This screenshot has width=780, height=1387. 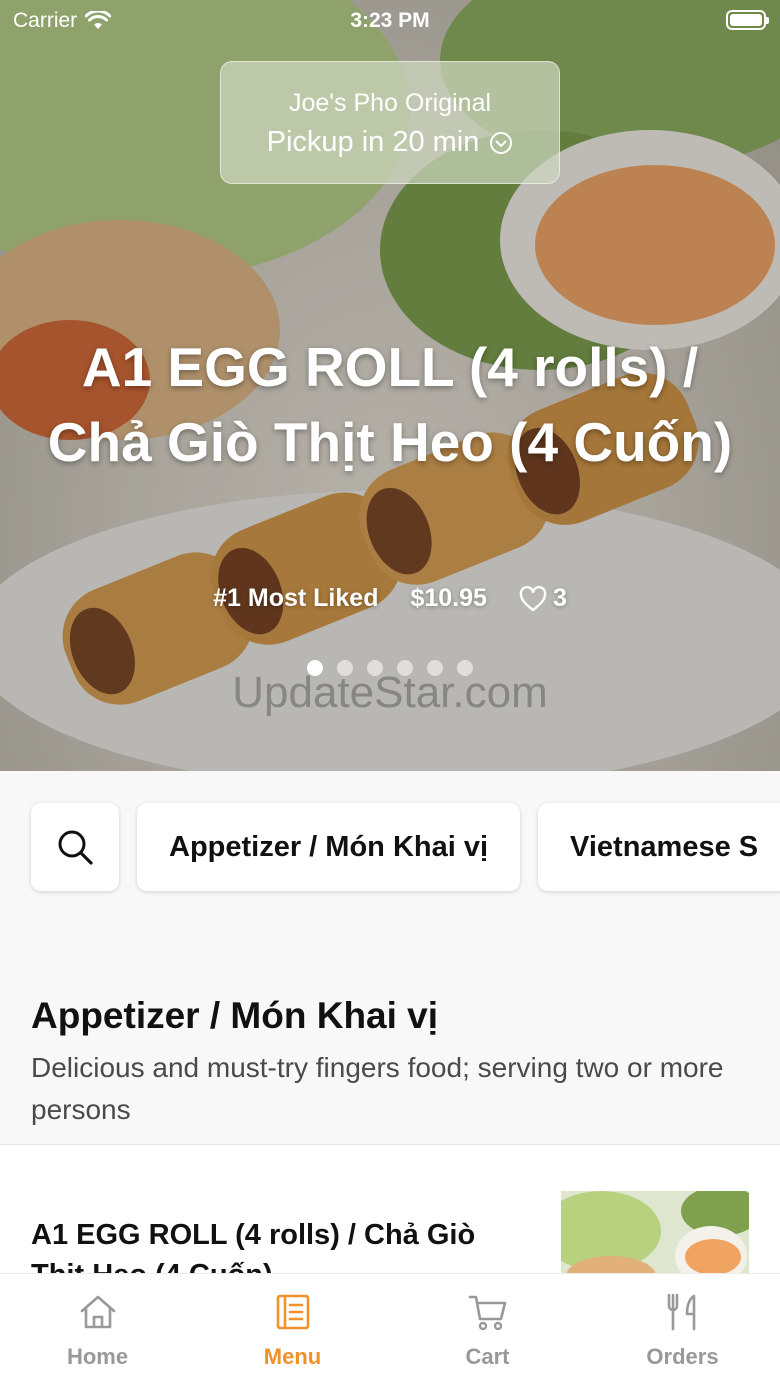 I want to click on category-chip-vietnamese: Vietnamese S, so click(x=659, y=847).